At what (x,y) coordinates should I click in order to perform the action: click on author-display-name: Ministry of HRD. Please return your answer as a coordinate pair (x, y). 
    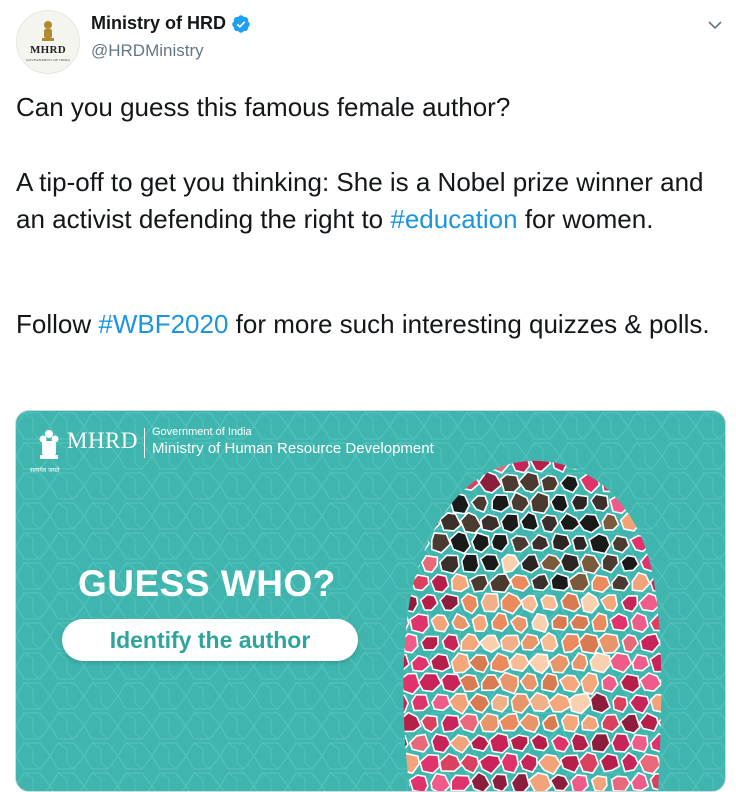
    Looking at the image, I should click on (158, 23).